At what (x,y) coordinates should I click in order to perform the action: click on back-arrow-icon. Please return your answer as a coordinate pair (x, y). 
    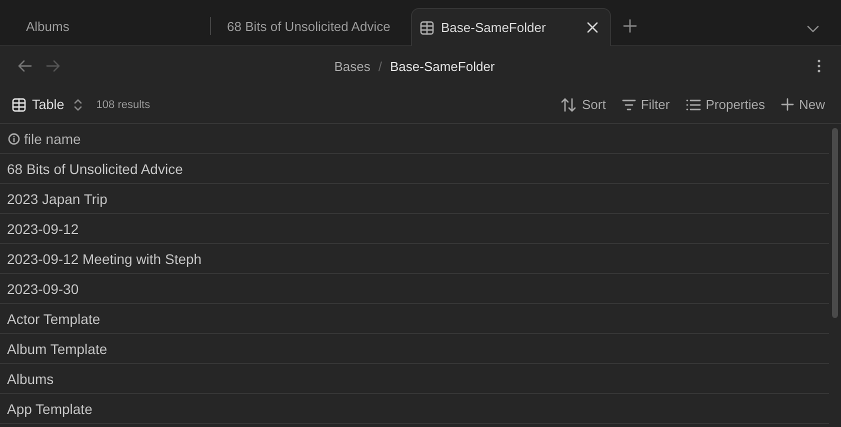
    Looking at the image, I should click on (25, 66).